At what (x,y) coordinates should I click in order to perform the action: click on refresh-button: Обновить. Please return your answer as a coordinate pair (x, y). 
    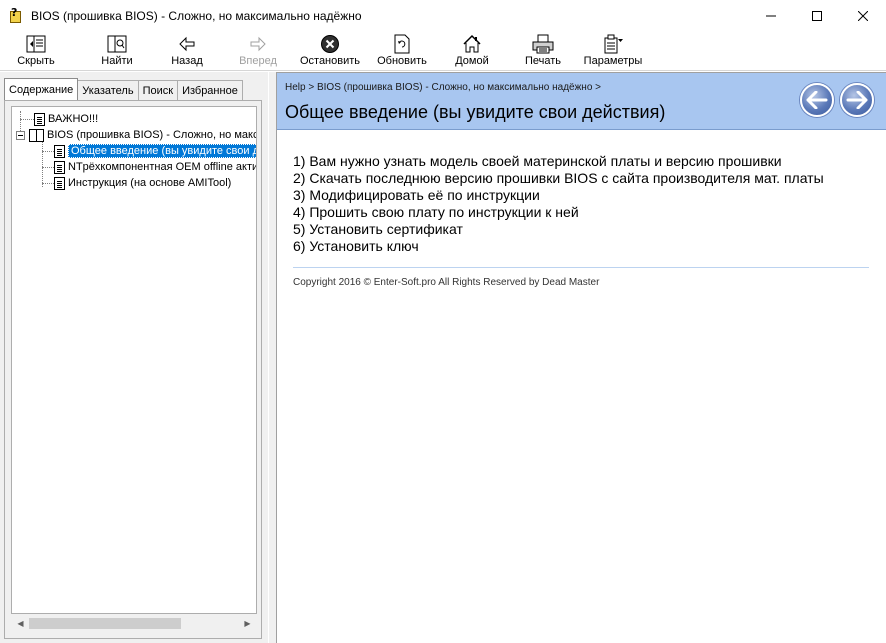
    Looking at the image, I should click on (402, 51).